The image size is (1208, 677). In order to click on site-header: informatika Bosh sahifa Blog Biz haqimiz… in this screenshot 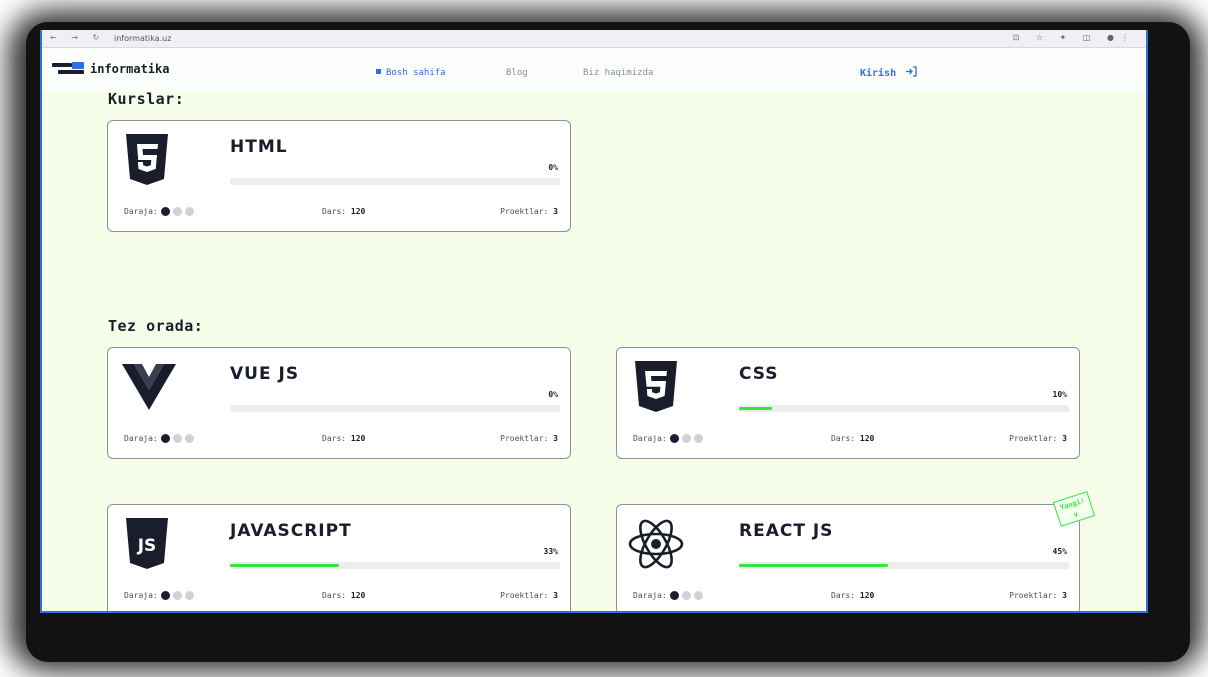, I will do `click(594, 70)`.